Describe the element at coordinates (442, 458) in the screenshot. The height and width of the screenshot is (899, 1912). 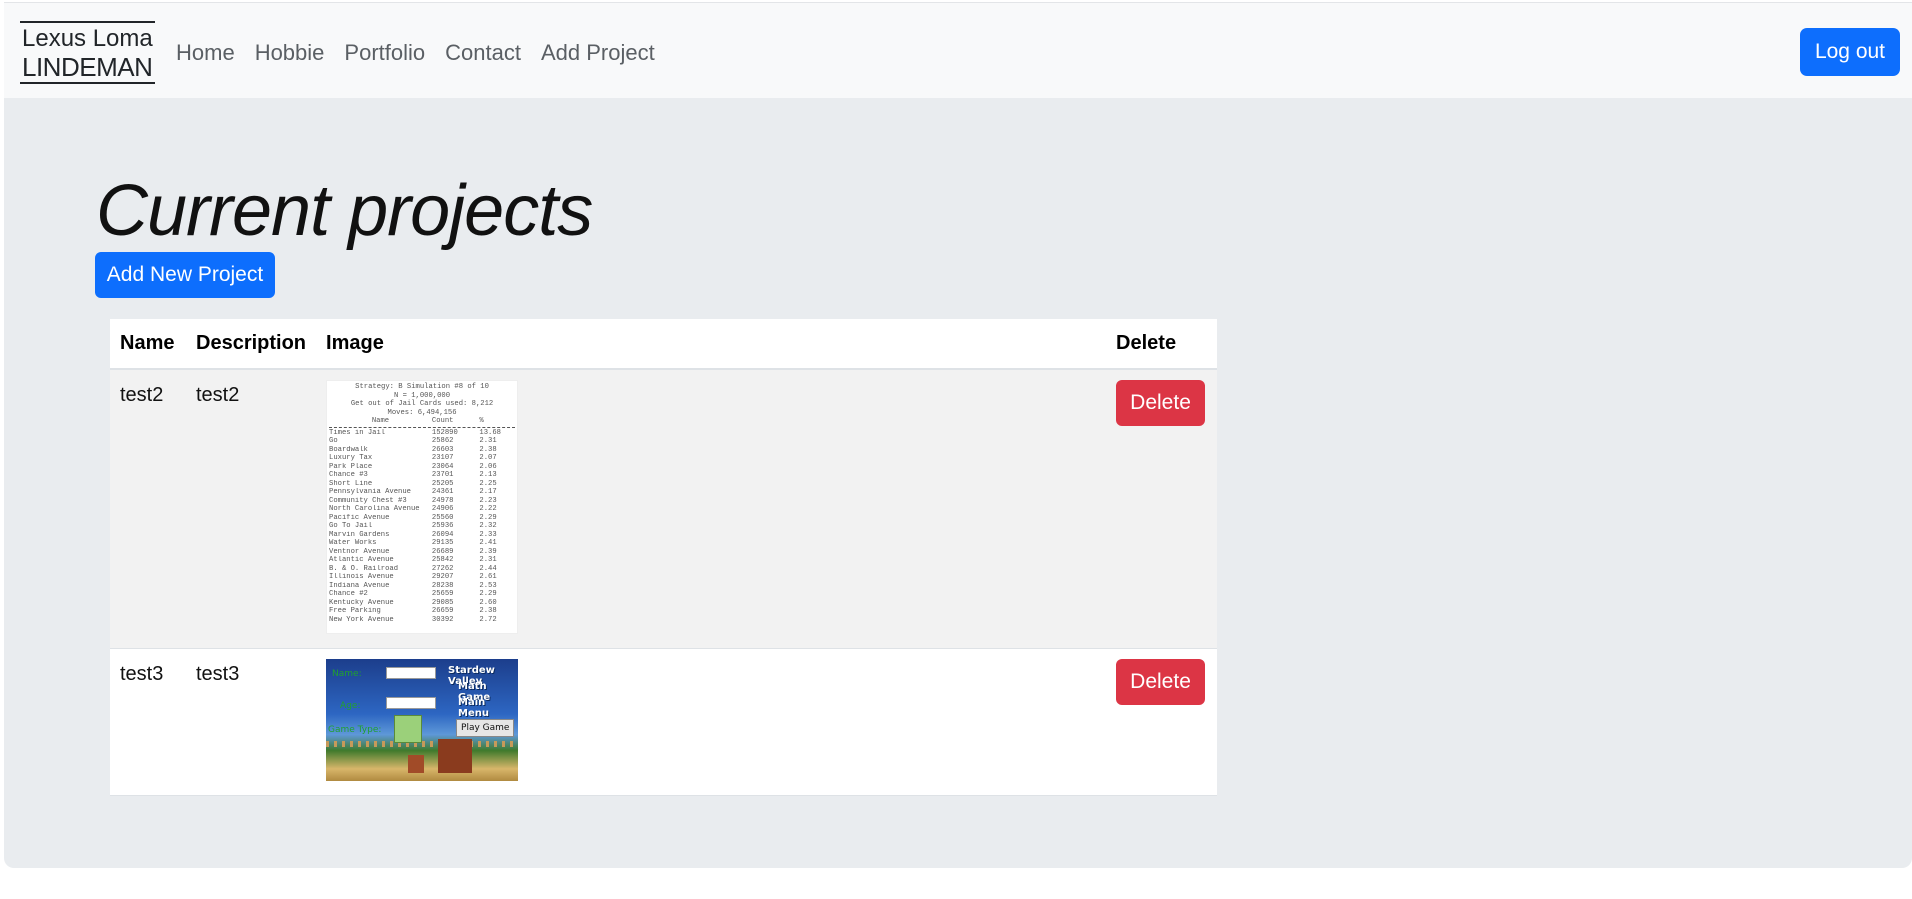
I see `thumb1-cell-count: 23107` at that location.